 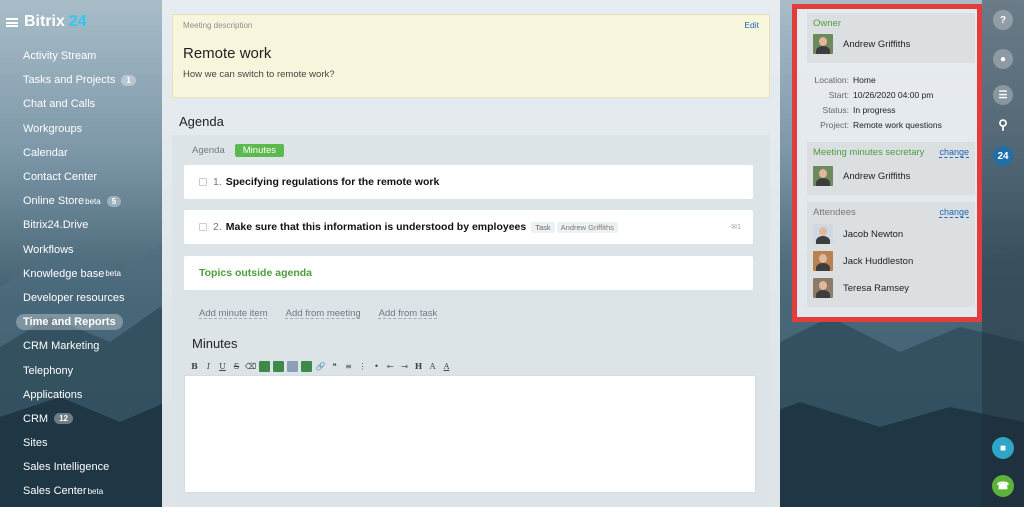 I want to click on indent-icon: ⇥, so click(x=404, y=366).